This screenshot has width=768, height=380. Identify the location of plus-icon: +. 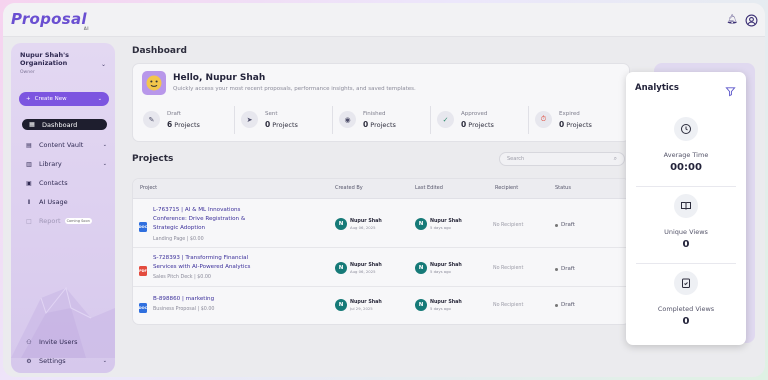
(28, 99).